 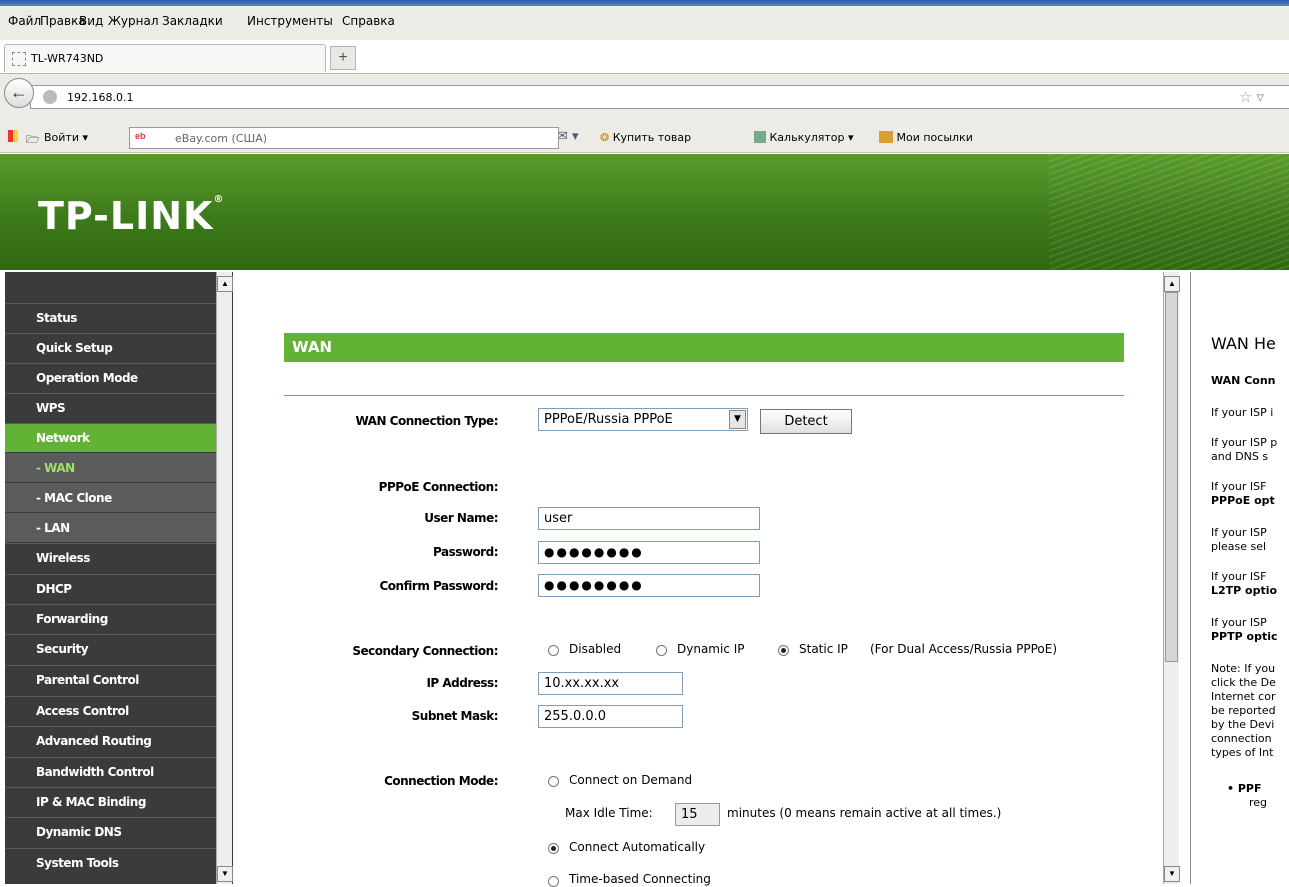 What do you see at coordinates (1171, 477) in the screenshot?
I see `content-scroll-thumb` at bounding box center [1171, 477].